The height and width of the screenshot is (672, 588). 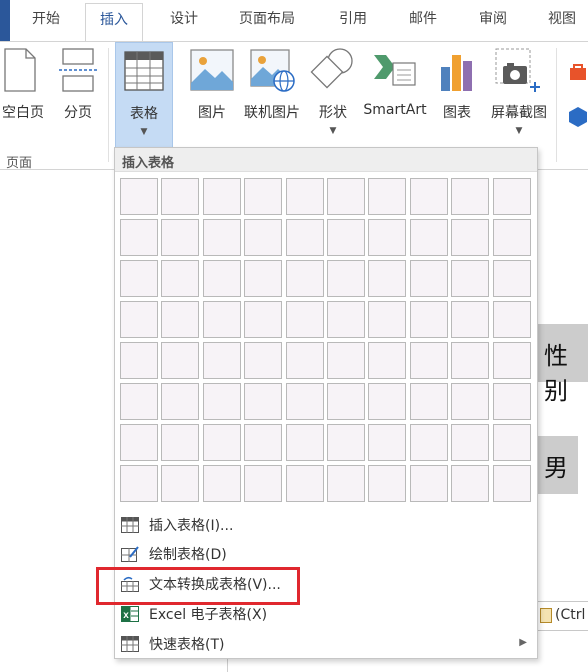 What do you see at coordinates (333, 94) in the screenshot?
I see `shapes-button: 形状 ▼` at bounding box center [333, 94].